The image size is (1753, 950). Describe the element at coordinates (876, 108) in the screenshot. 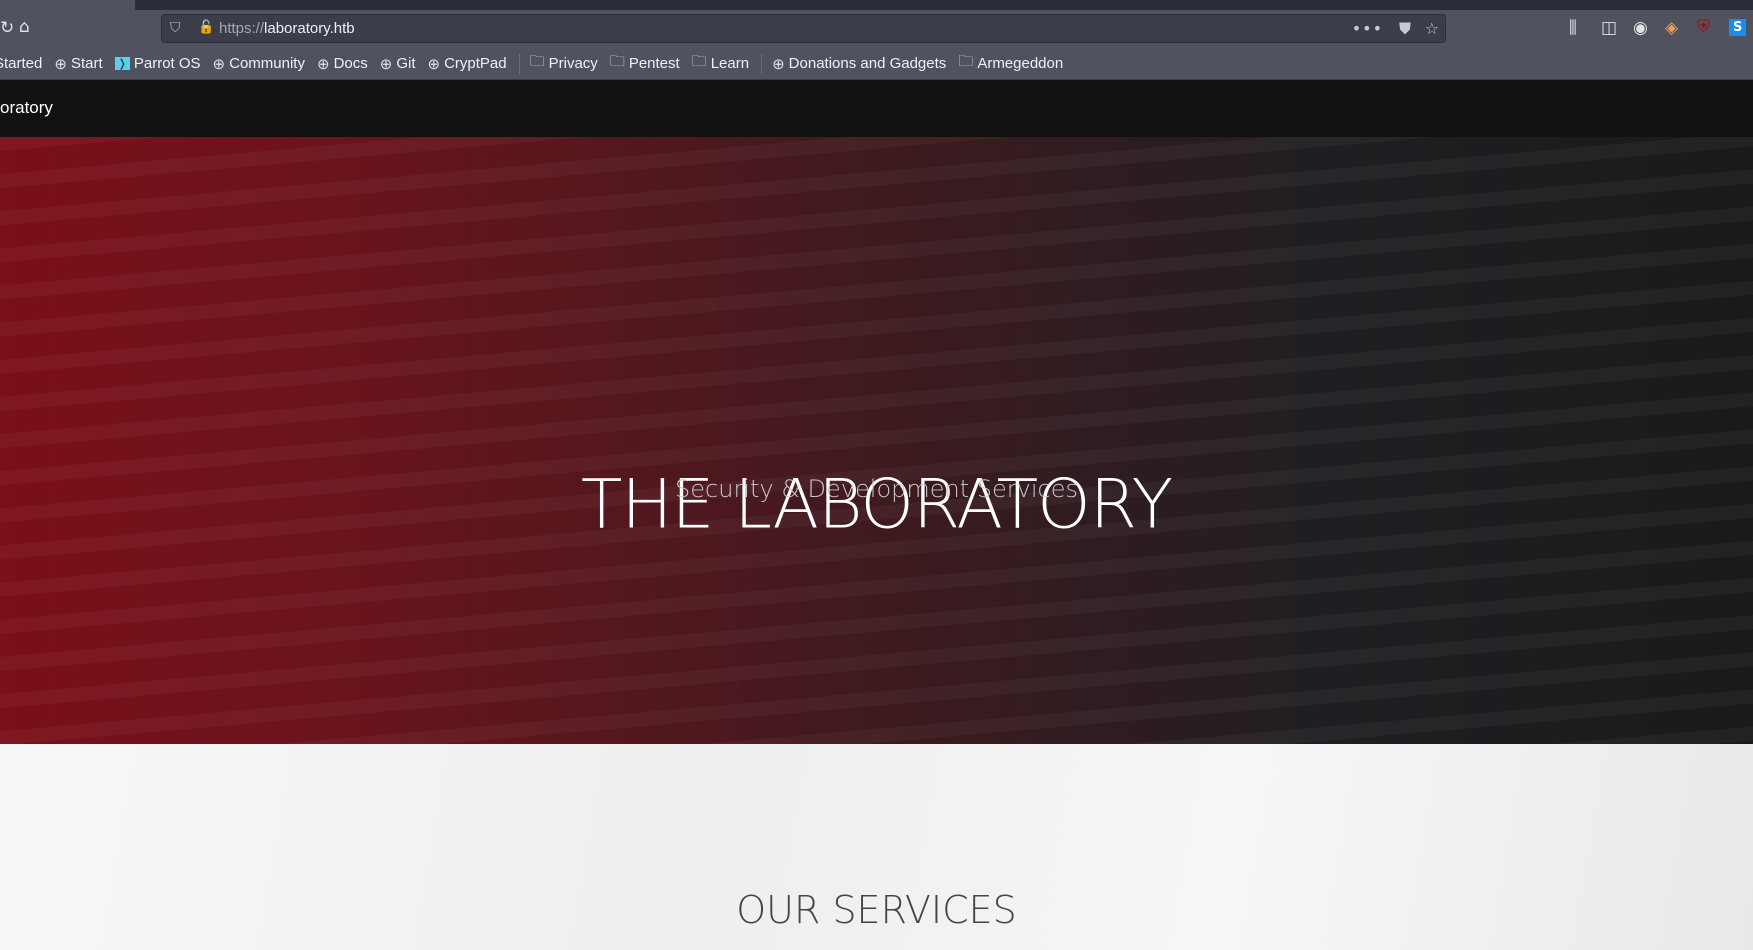

I see `site-navbar: oratory` at that location.